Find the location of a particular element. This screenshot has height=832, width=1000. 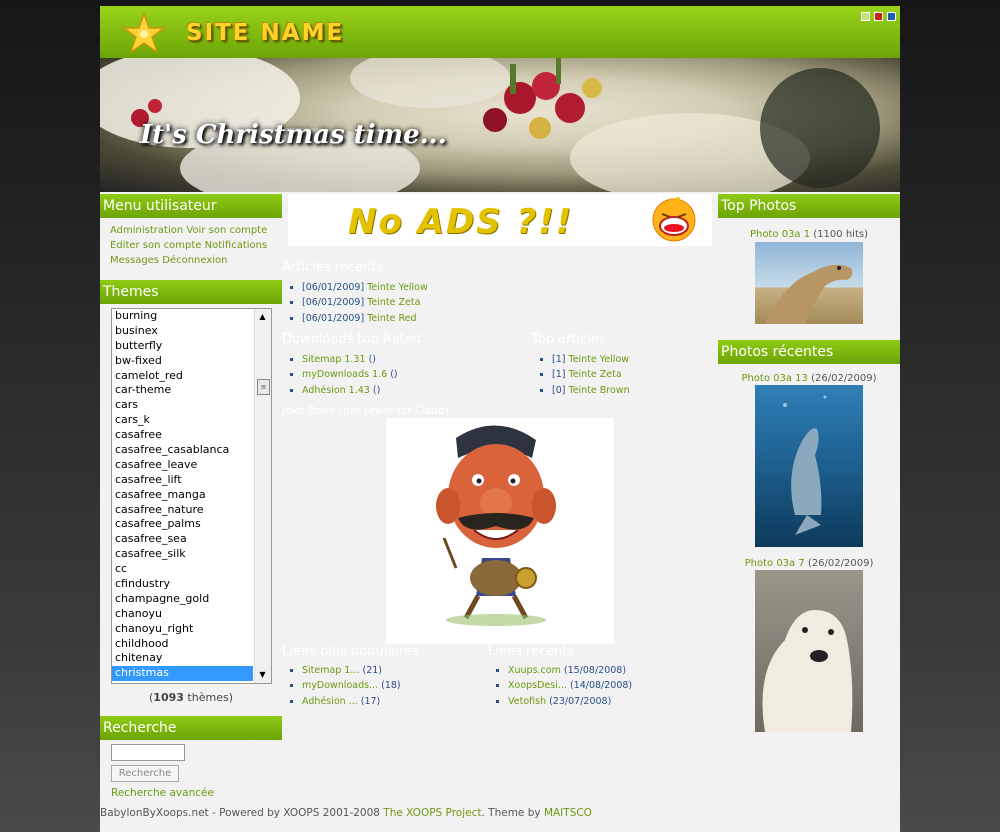

theme-option: chanoyu_right is located at coordinates (182, 629).